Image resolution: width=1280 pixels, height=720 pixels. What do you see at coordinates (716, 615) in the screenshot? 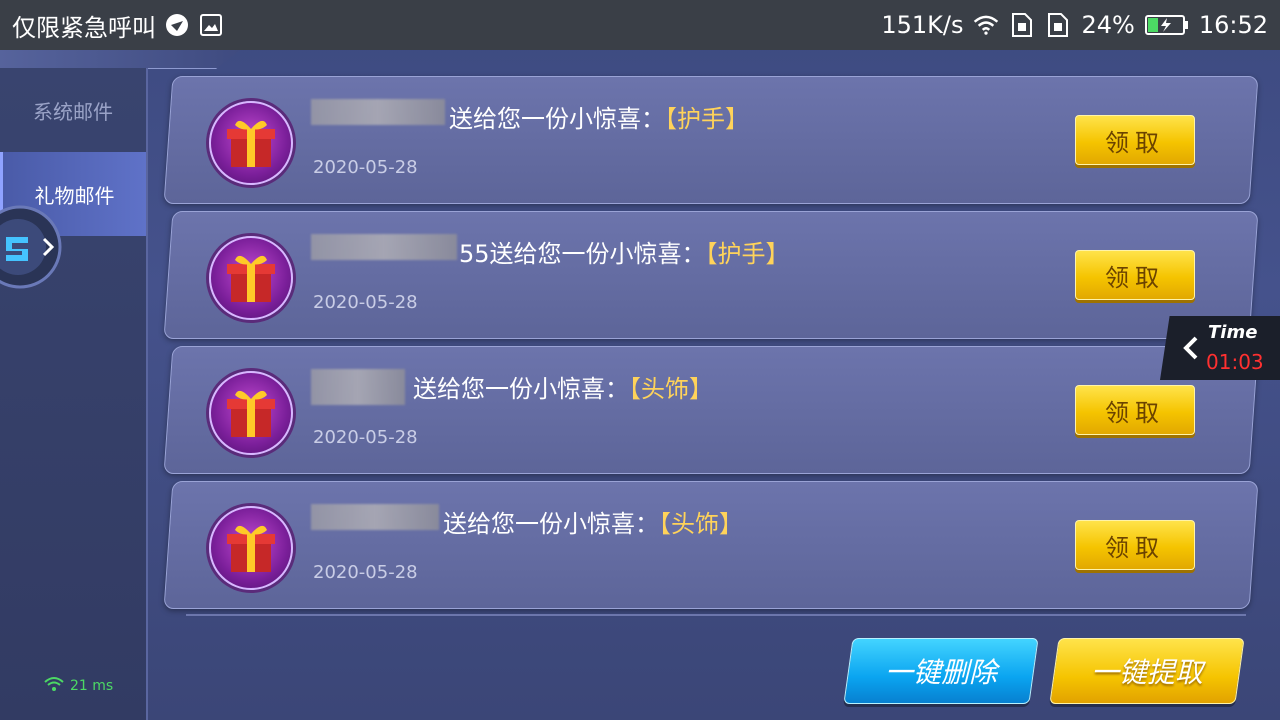
I see `list-divider` at bounding box center [716, 615].